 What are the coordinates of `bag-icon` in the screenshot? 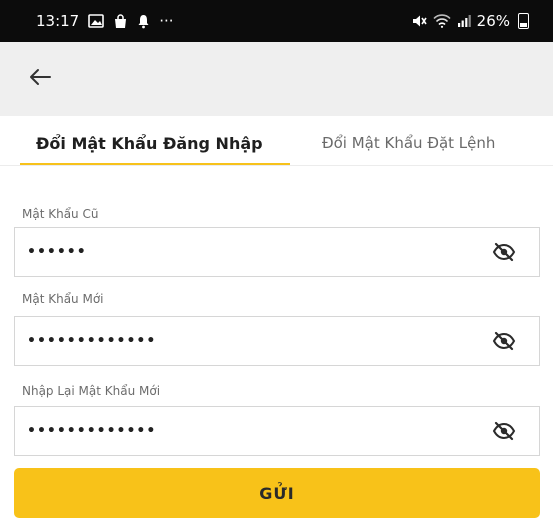 It's located at (120, 21).